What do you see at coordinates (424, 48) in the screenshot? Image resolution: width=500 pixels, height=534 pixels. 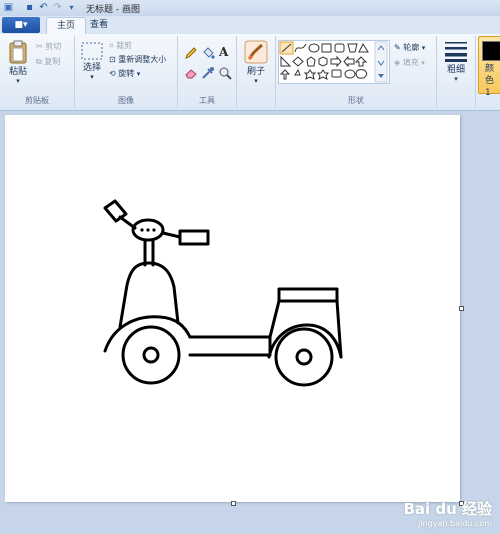 I see `outline-dropdown-icon: ▾` at bounding box center [424, 48].